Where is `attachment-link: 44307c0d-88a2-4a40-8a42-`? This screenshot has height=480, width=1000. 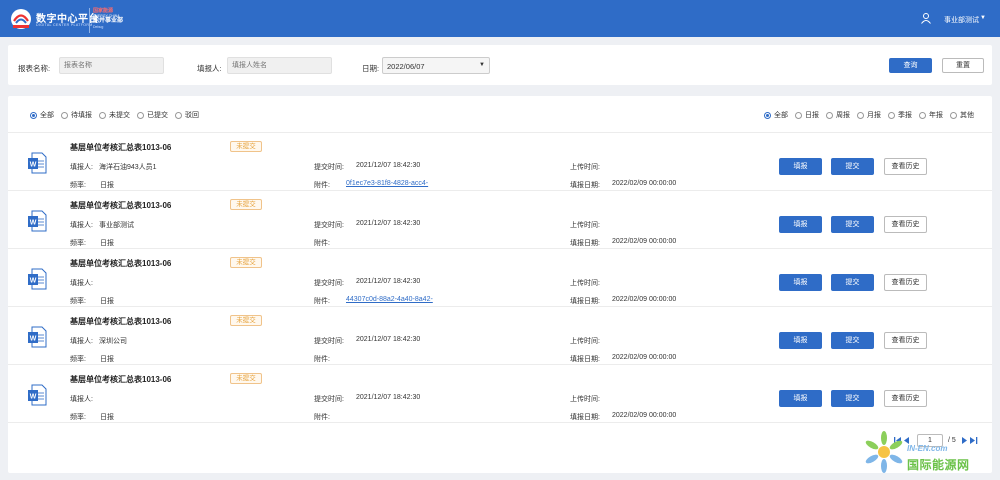
attachment-link: 44307c0d-88a2-4a40-8a42- is located at coordinates (389, 299).